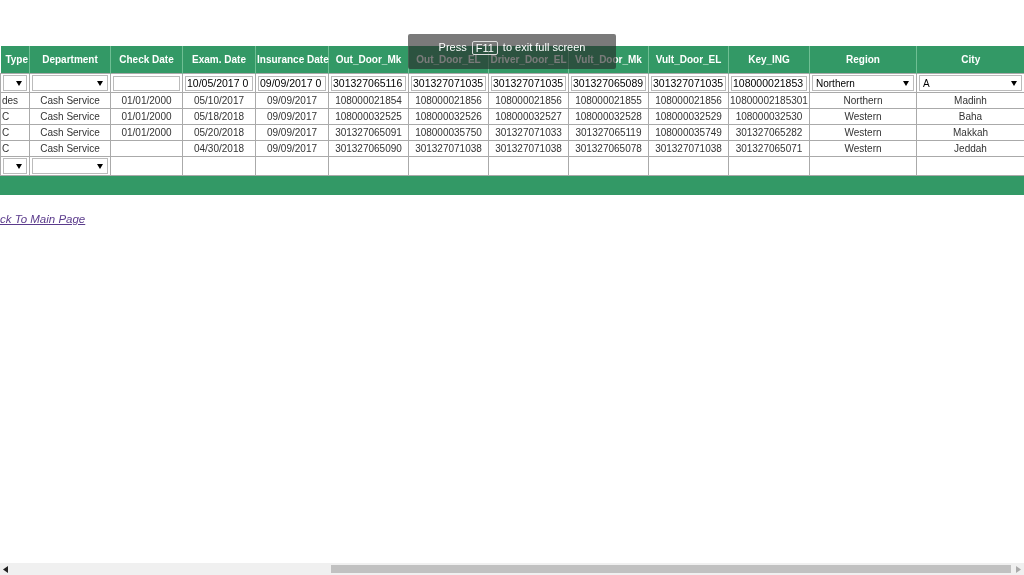 This screenshot has width=1024, height=575. Describe the element at coordinates (15, 100) in the screenshot. I see `table-cell: des` at that location.